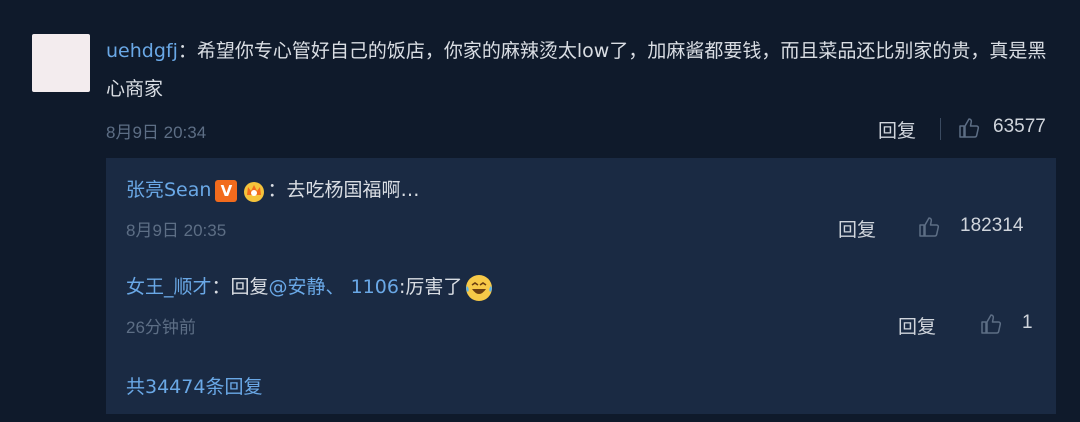 The height and width of the screenshot is (422, 1080). Describe the element at coordinates (992, 225) in the screenshot. I see `reply-1-like-count: 182314` at that location.